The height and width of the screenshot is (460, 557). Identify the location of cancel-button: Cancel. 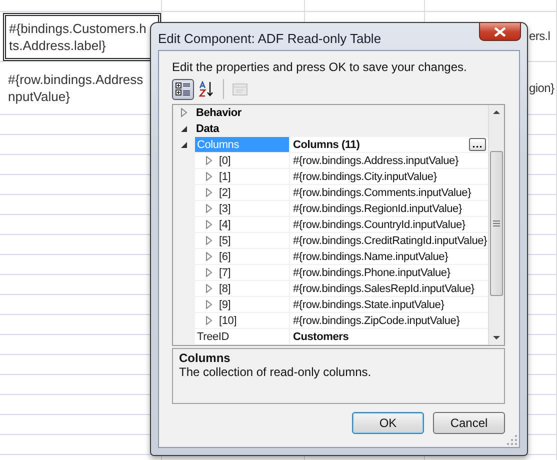
(469, 423).